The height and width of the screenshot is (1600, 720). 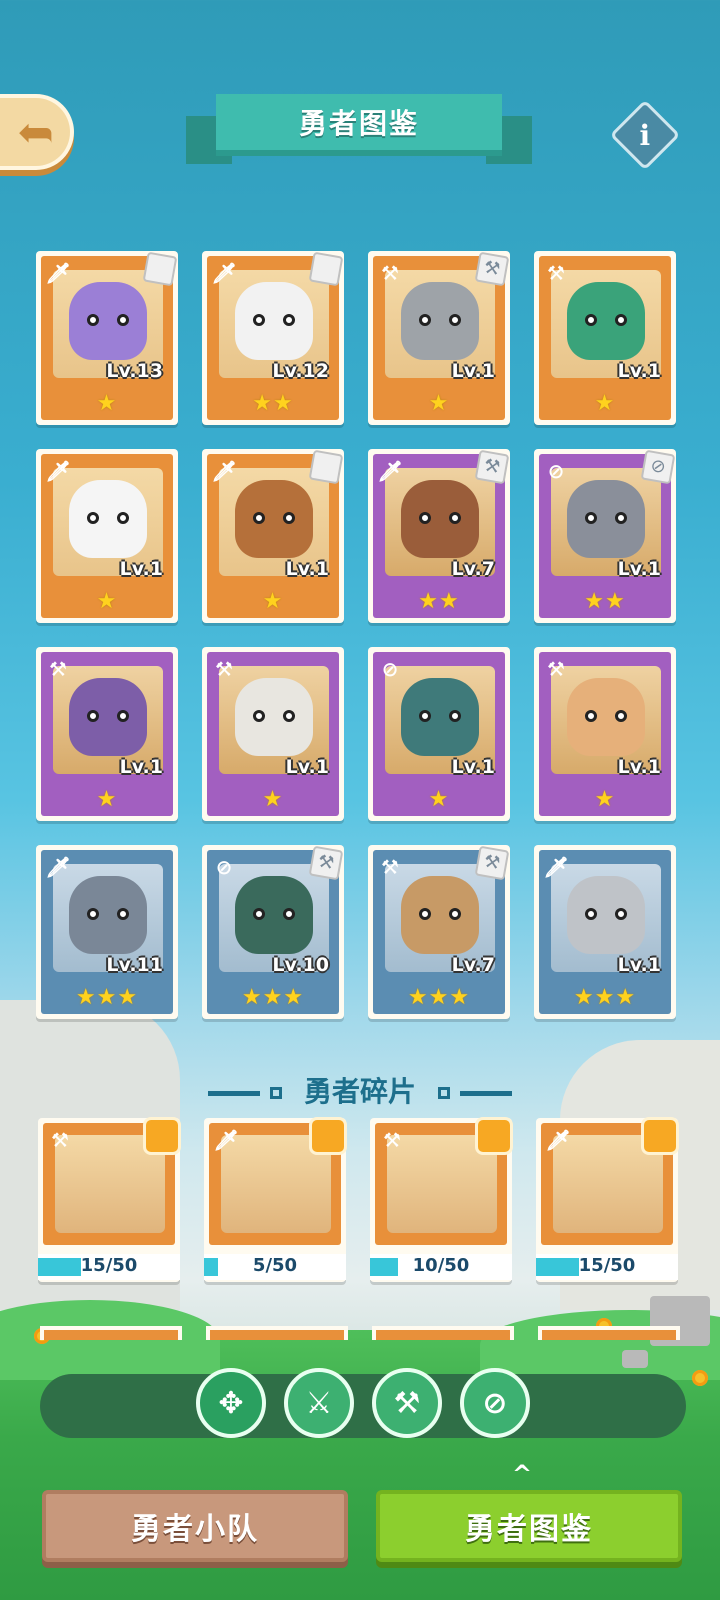 I want to click on filter-all-classes: ✥, so click(x=231, y=1403).